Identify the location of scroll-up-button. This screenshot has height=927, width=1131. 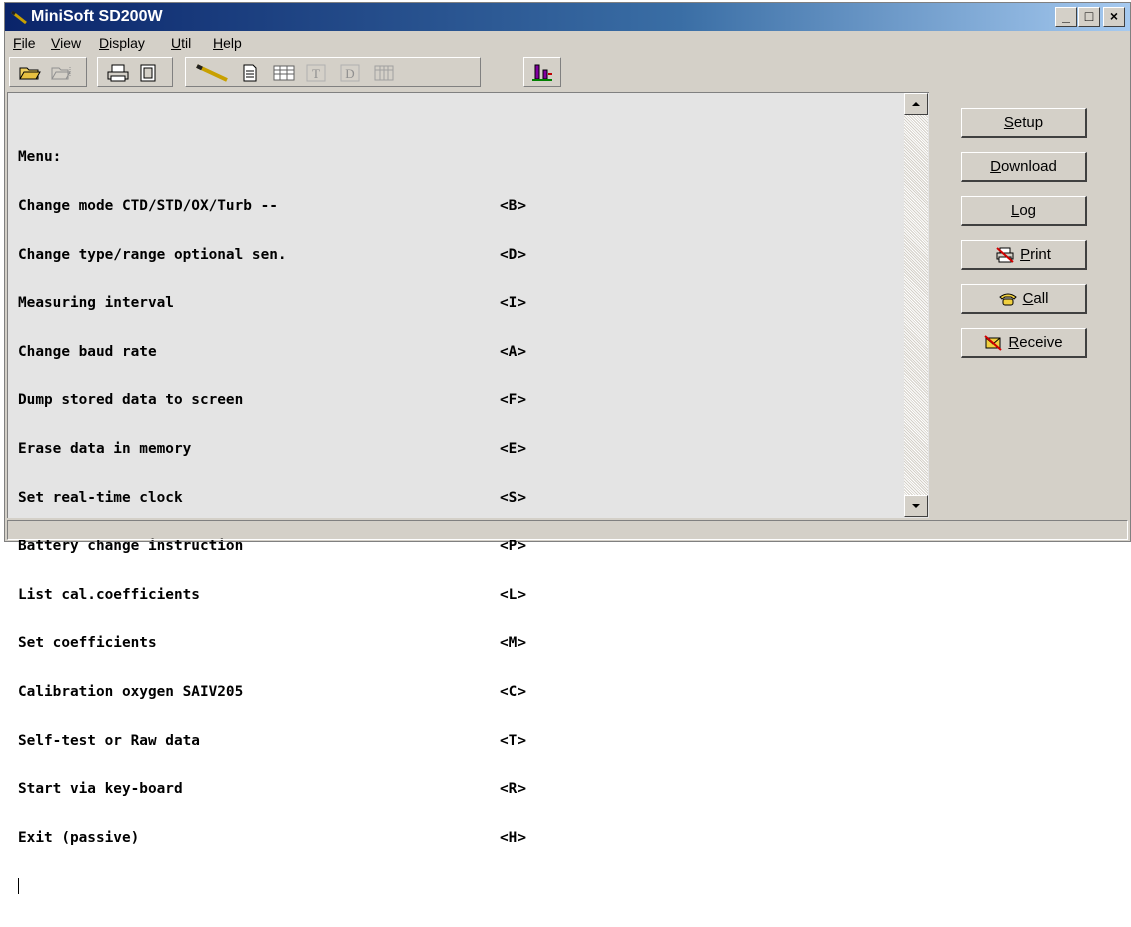
(916, 104).